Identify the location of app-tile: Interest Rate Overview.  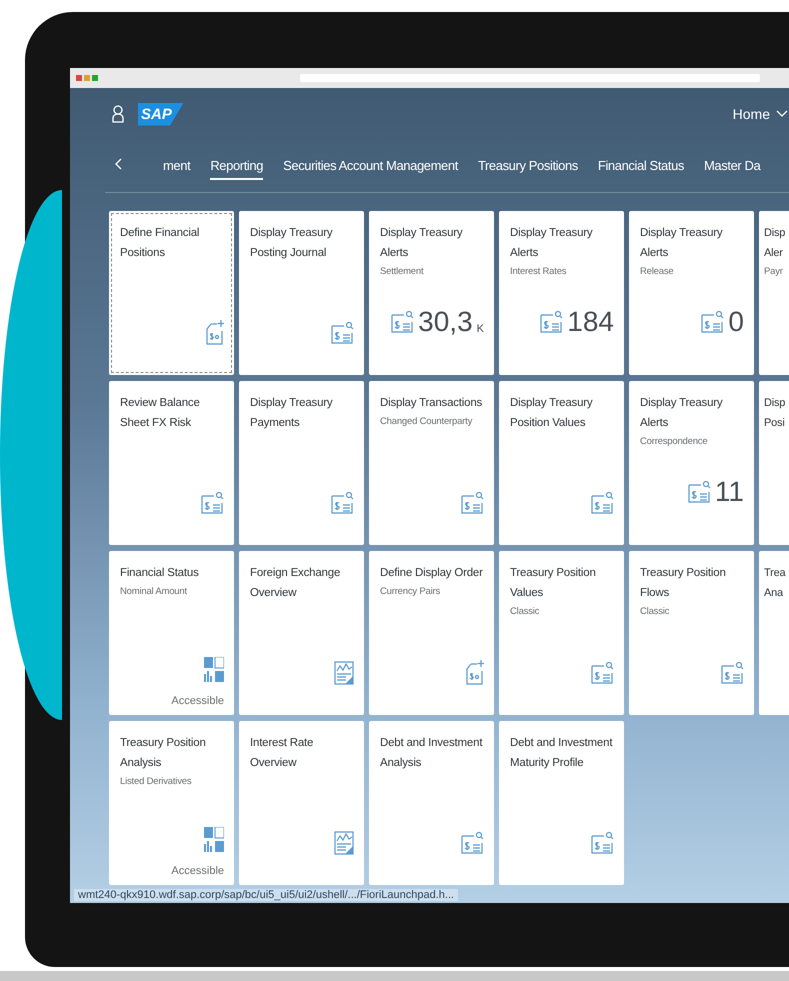
(301, 803).